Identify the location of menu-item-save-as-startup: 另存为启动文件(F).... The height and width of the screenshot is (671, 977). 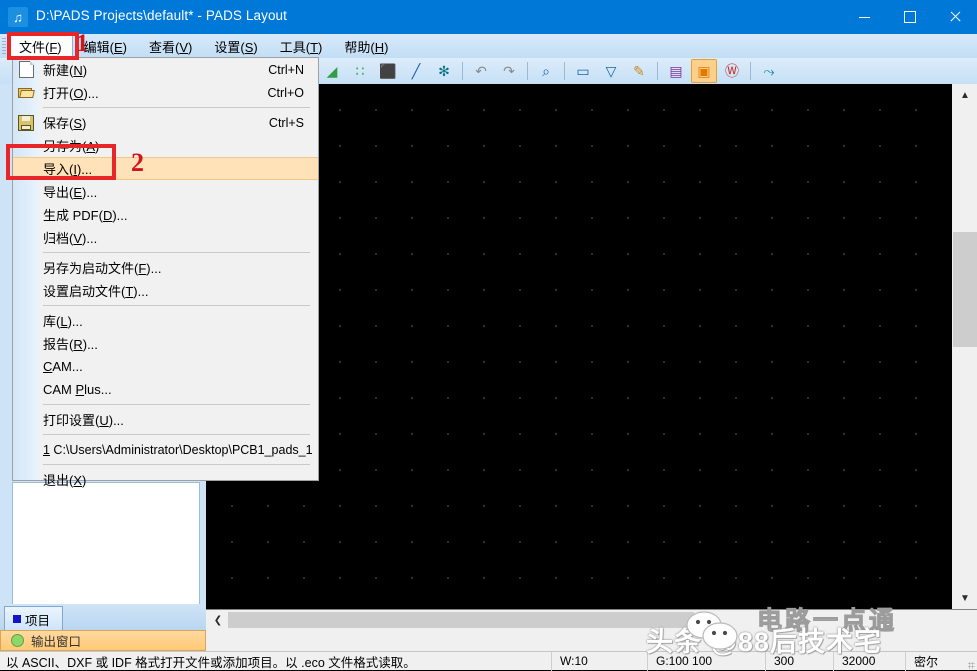
(165, 267).